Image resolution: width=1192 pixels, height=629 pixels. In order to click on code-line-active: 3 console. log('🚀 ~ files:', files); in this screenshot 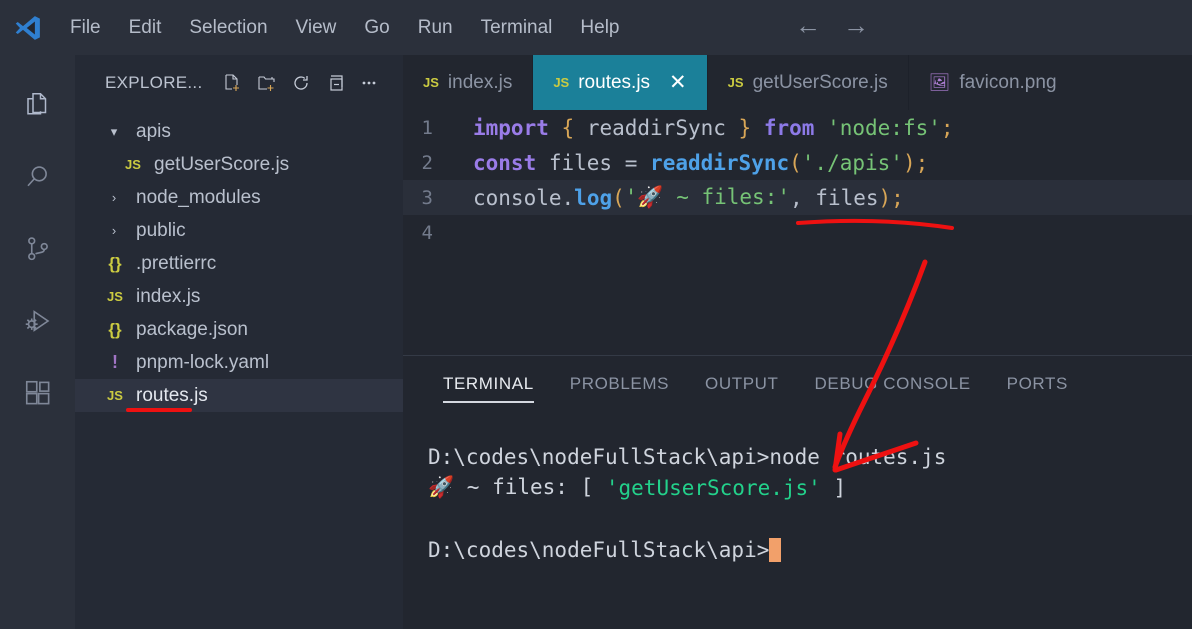, I will do `click(797, 197)`.